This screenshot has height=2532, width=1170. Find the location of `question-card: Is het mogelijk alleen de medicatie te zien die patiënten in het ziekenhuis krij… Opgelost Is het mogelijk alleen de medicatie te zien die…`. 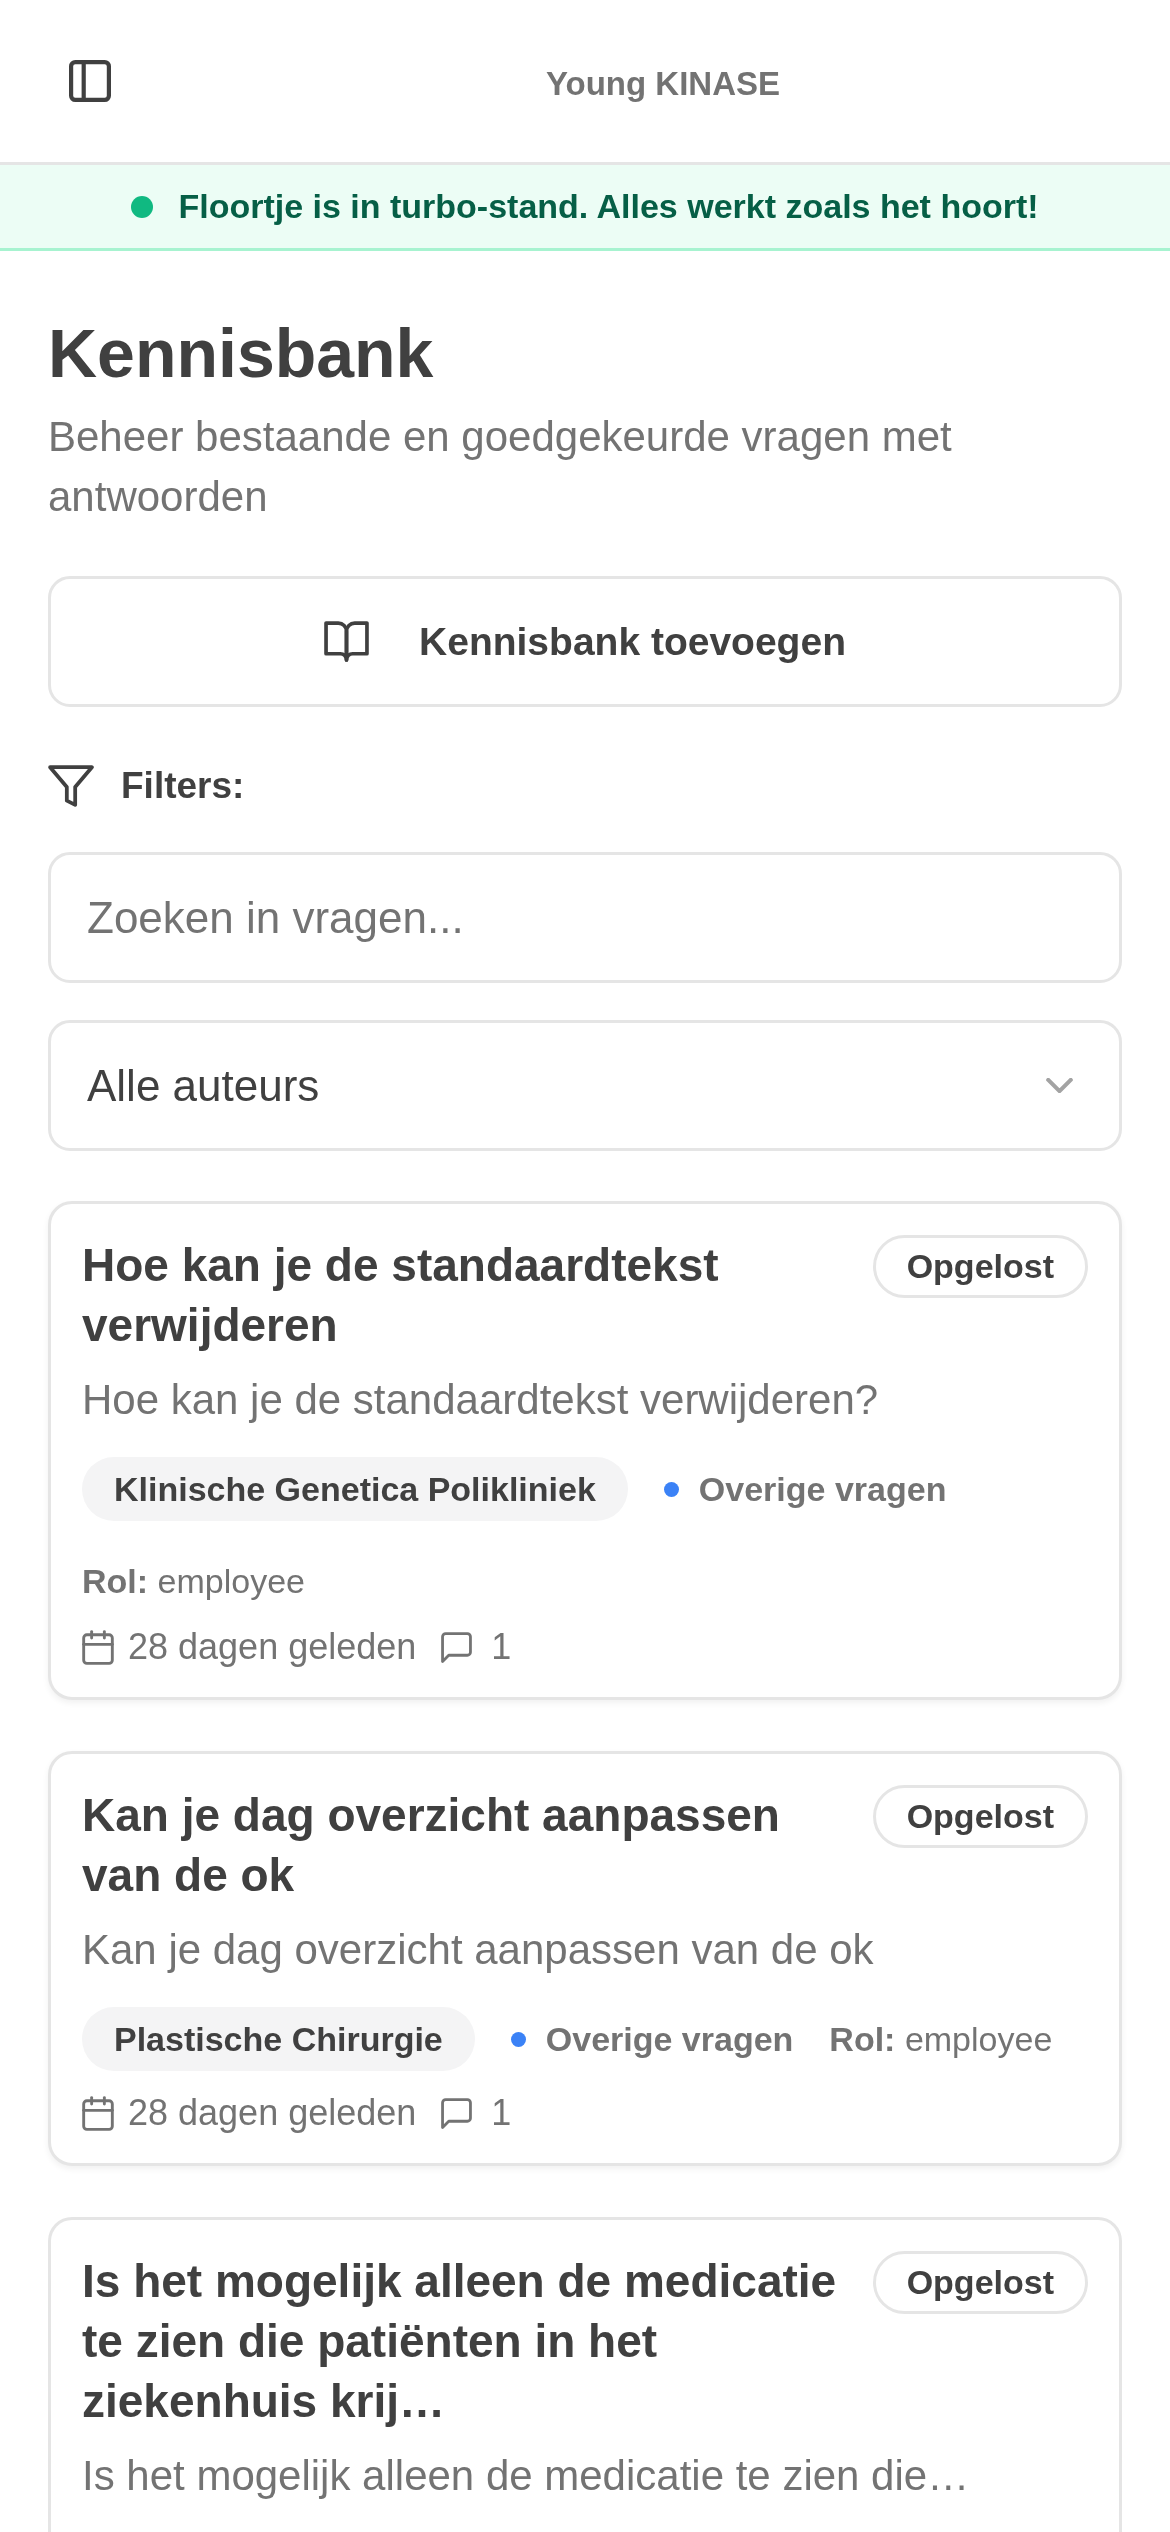

question-card: Is het mogelijk alleen de medicatie te zien die patiënten in het ziekenhuis krij… Opgelost Is het mogelijk alleen de medicatie te zien die… is located at coordinates (585, 2374).